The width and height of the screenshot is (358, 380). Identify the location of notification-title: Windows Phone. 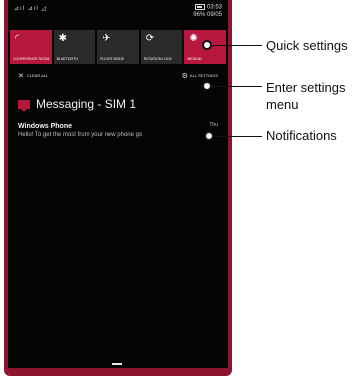
(45, 126).